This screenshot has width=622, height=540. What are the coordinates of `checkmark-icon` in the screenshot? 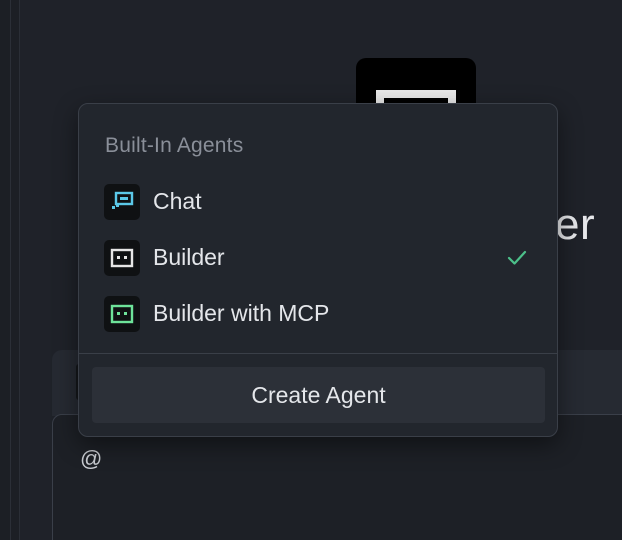 It's located at (517, 257).